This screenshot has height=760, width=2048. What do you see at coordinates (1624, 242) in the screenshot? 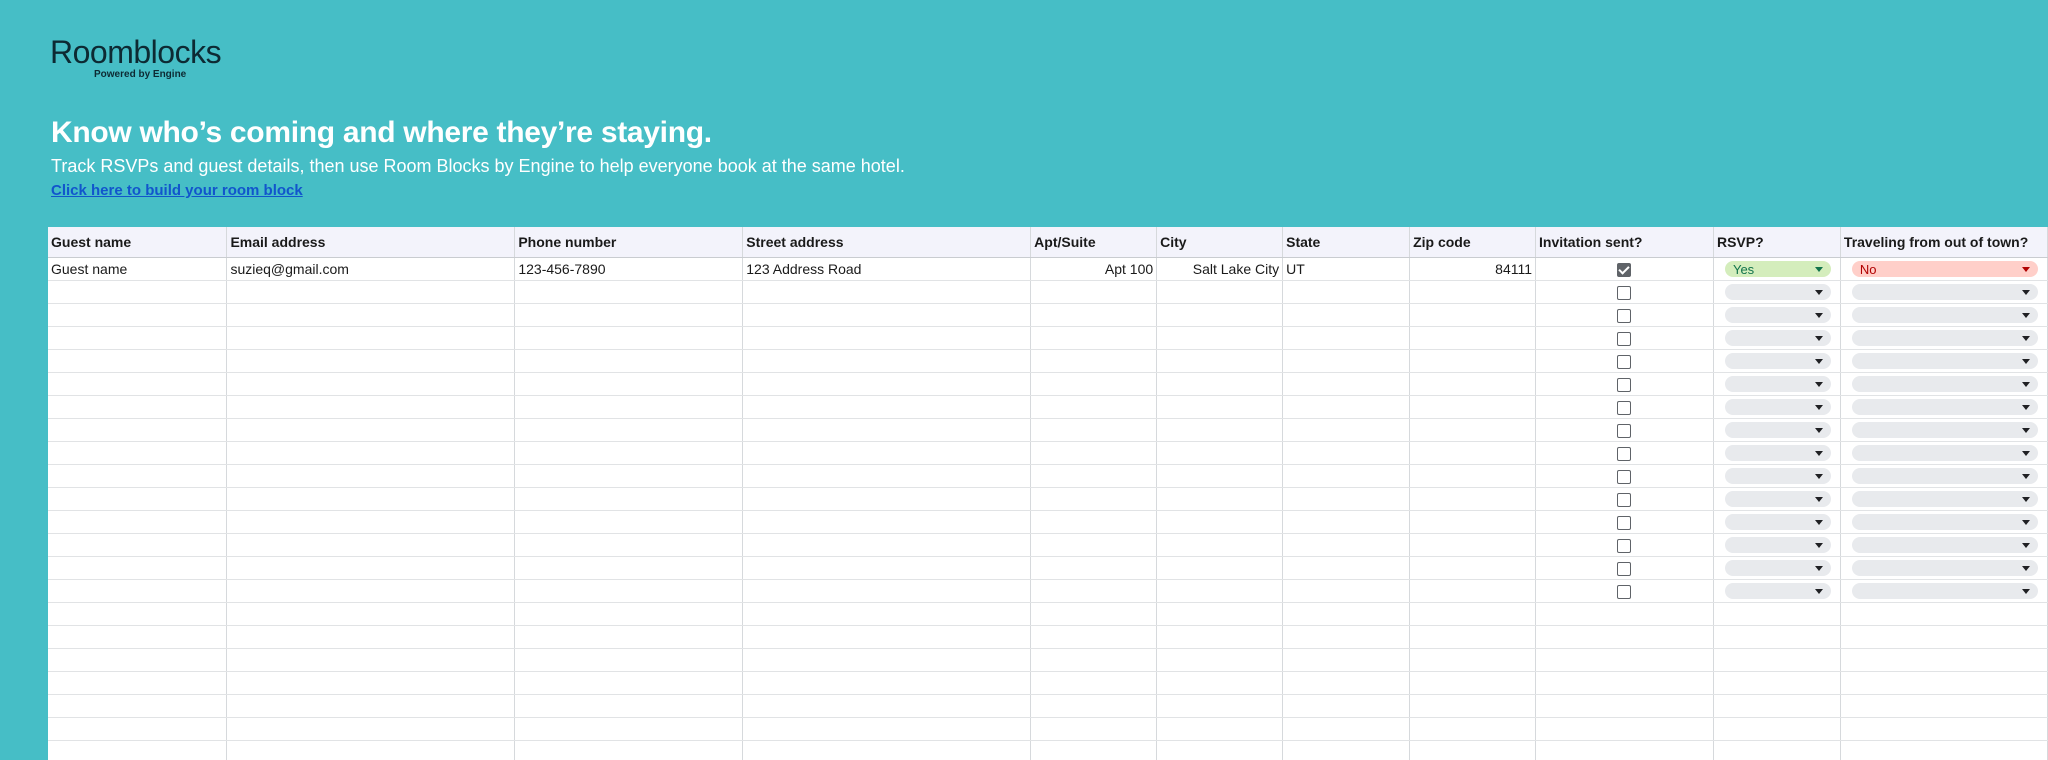
I see `header-invitation-sent: Invitation sent?` at bounding box center [1624, 242].